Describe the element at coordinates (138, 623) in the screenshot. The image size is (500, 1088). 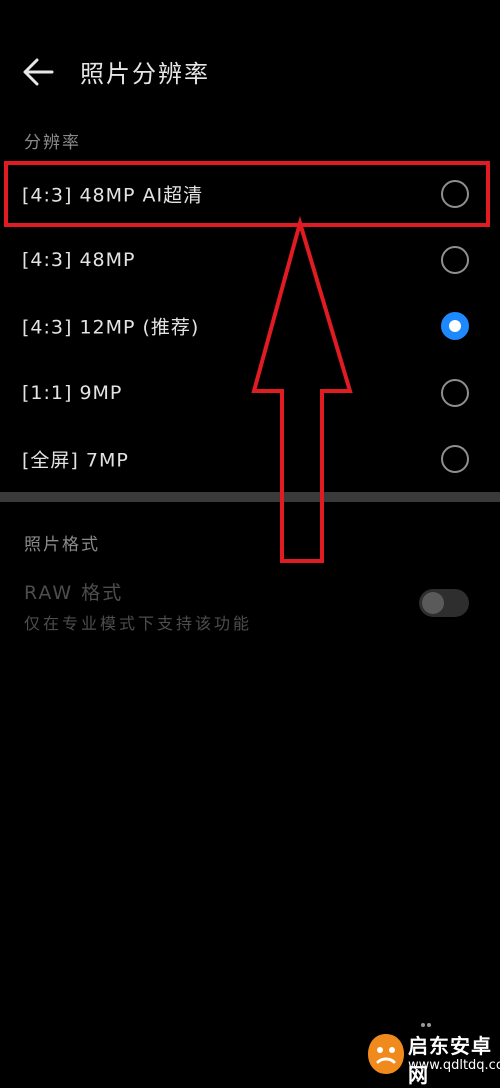
I see `raw-format-description: 仅在专业模式下支持该功能` at that location.